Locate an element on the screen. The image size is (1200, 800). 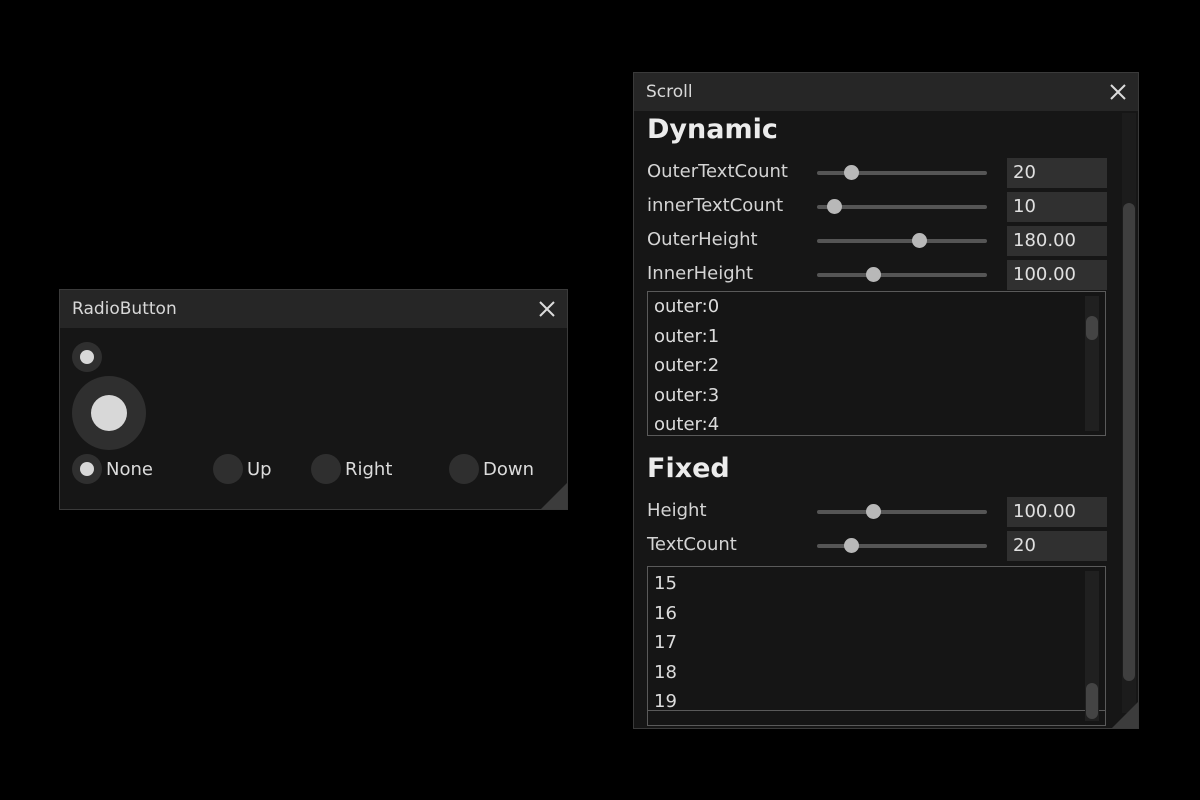
slider-label: innerTextCount is located at coordinates (715, 205).